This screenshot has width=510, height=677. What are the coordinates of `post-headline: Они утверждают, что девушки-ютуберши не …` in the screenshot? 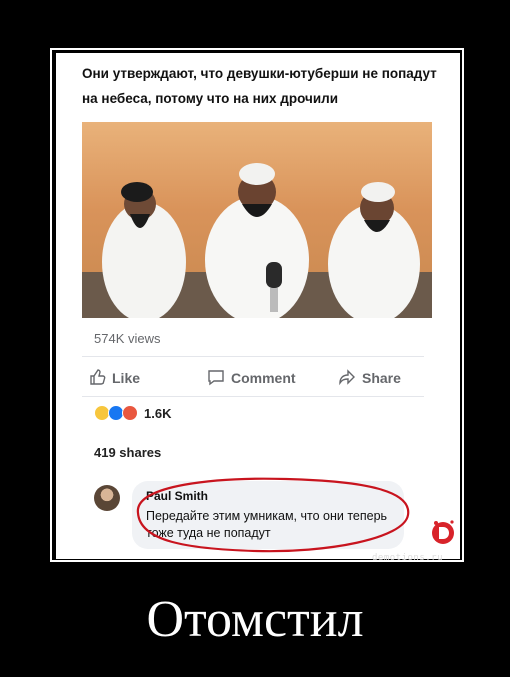 It's located at (259, 86).